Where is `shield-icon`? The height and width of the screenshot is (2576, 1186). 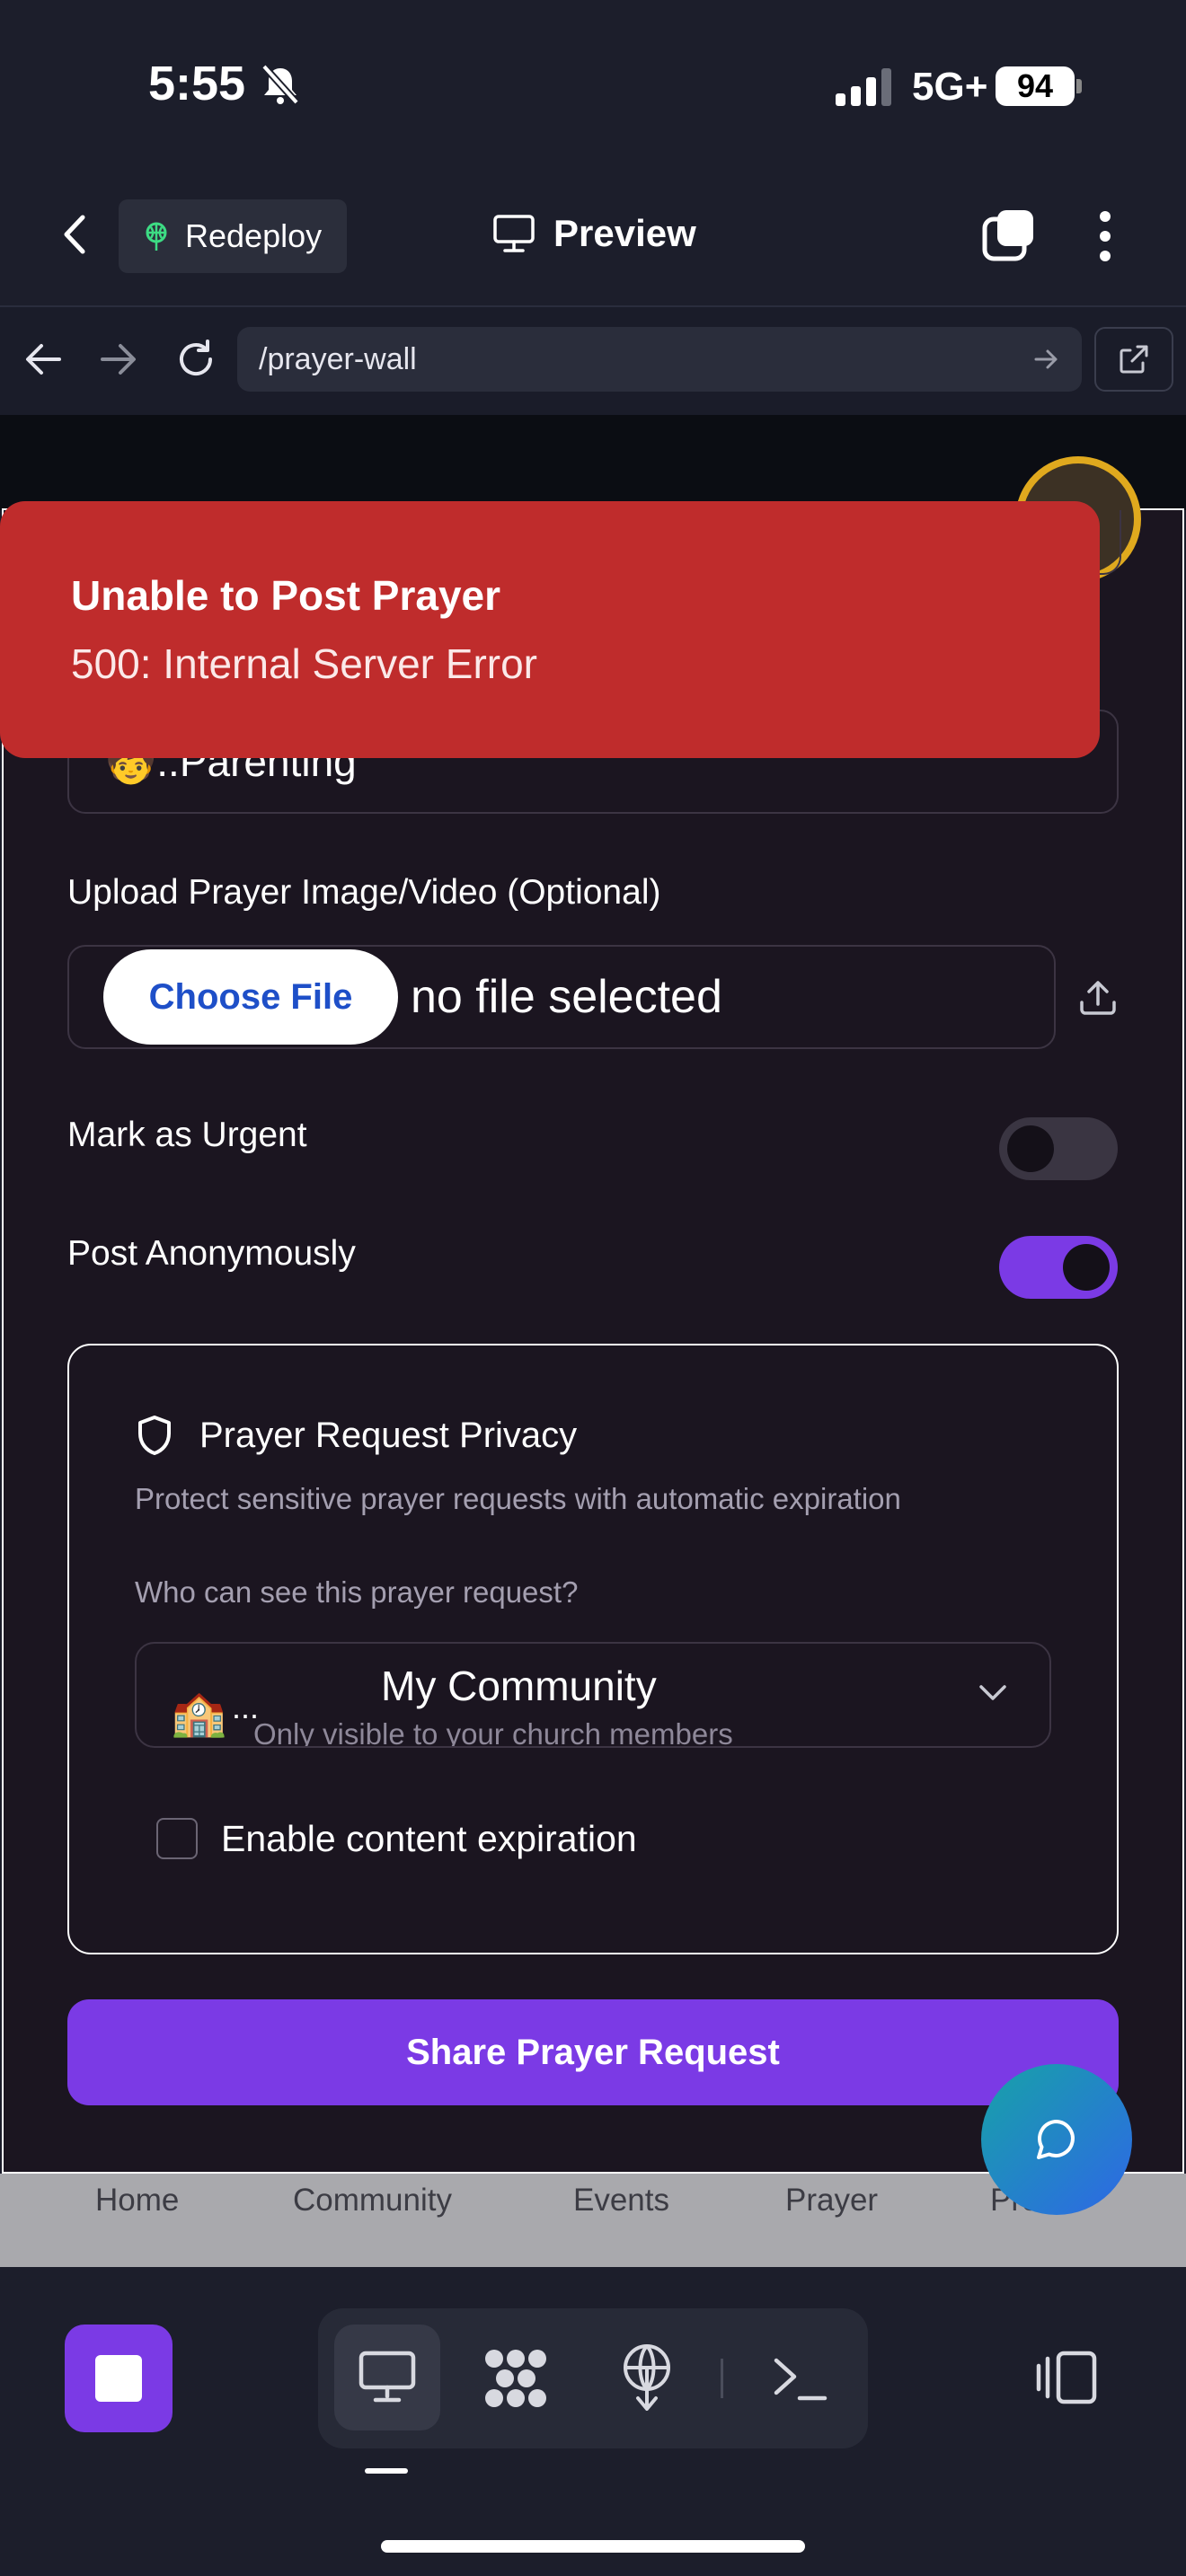
shield-icon is located at coordinates (154, 1435).